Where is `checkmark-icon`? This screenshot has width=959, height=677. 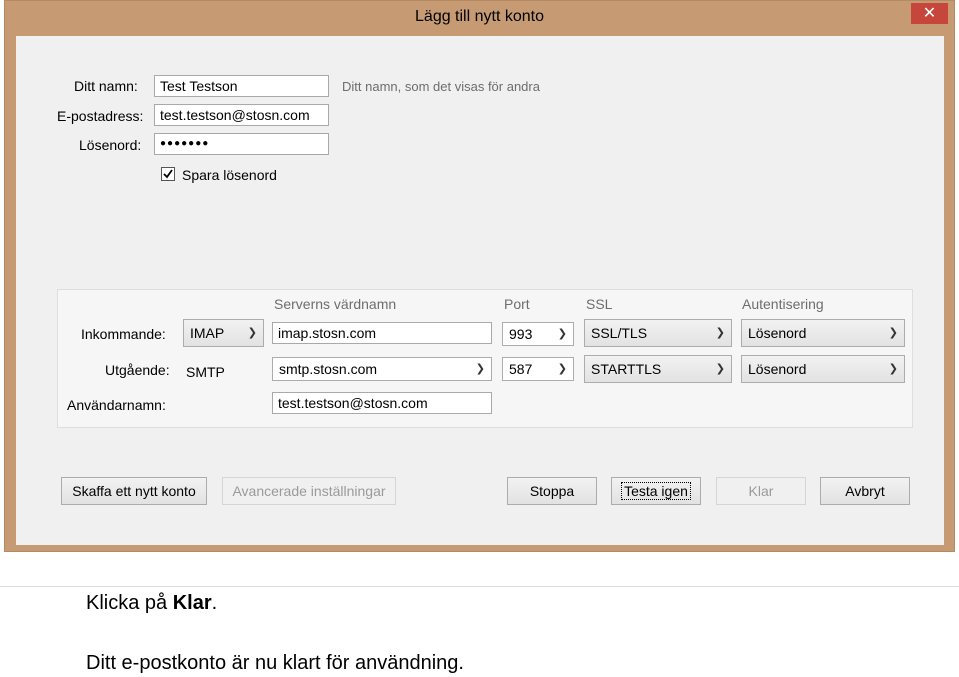 checkmark-icon is located at coordinates (168, 174).